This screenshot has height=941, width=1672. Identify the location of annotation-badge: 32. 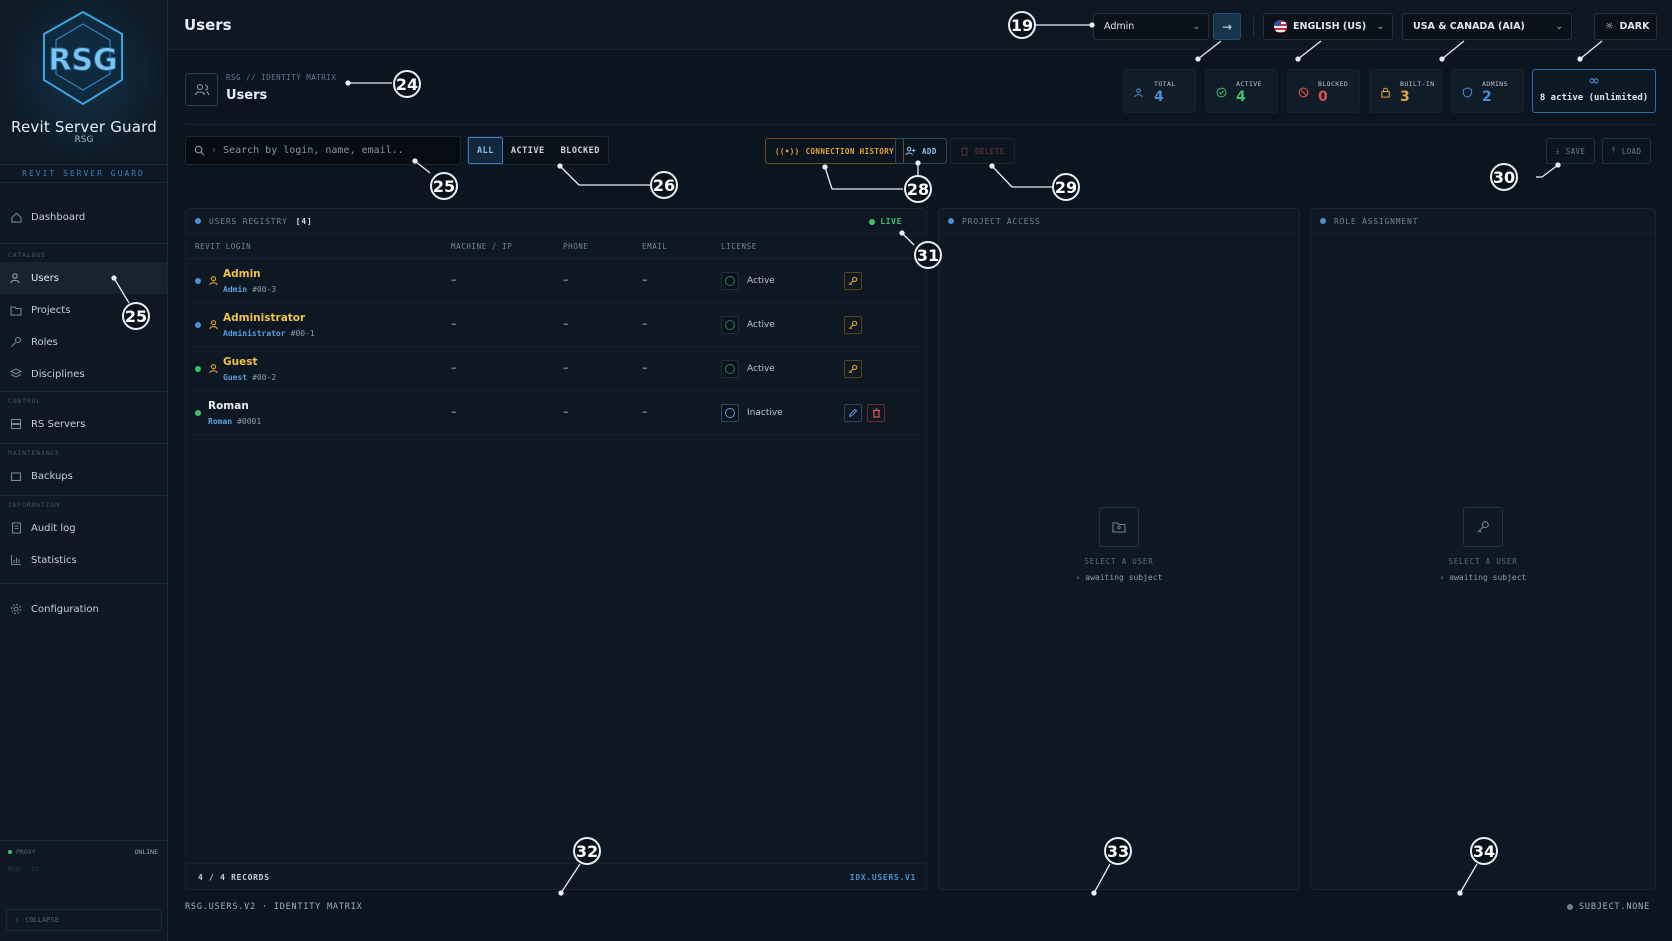
(587, 851).